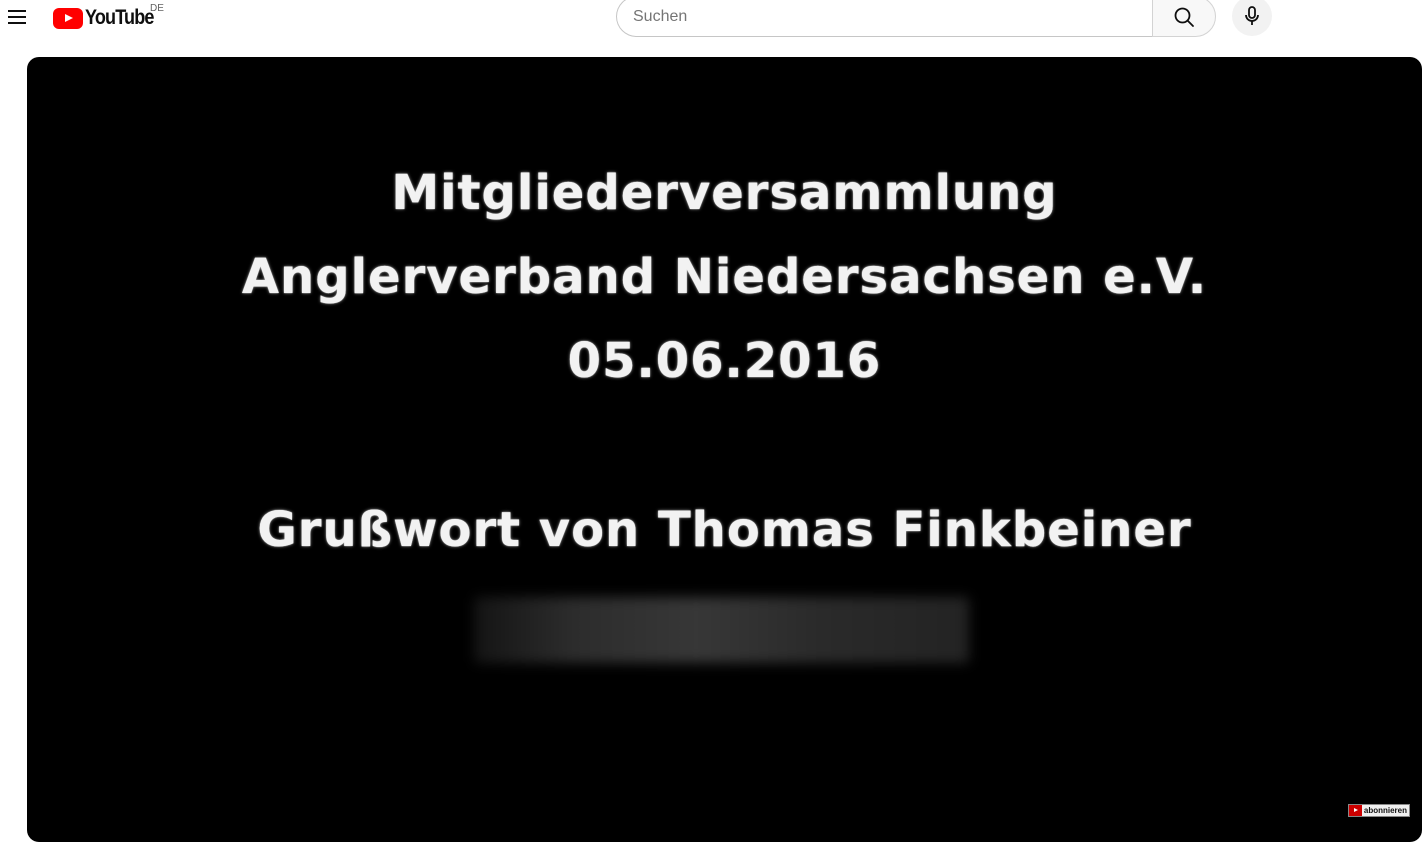 This screenshot has width=1425, height=851. I want to click on masthead: YouTube DE, so click(712, 28).